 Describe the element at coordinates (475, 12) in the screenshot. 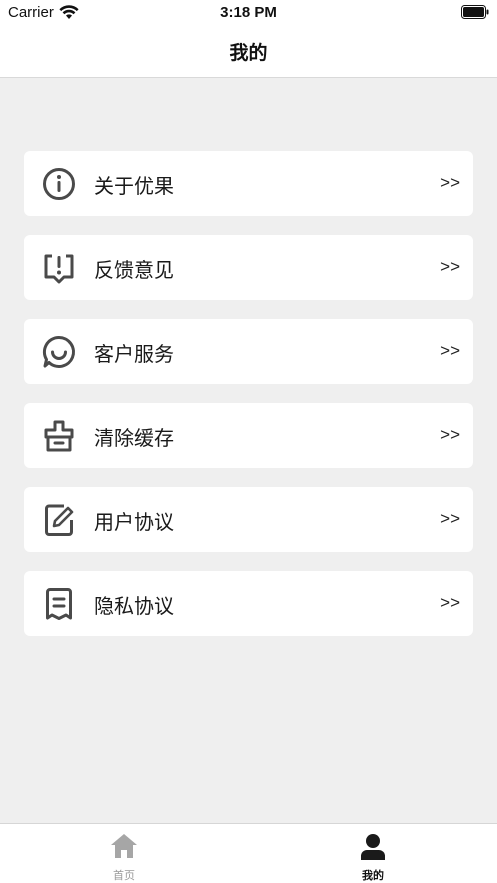

I see `battery-icon` at that location.